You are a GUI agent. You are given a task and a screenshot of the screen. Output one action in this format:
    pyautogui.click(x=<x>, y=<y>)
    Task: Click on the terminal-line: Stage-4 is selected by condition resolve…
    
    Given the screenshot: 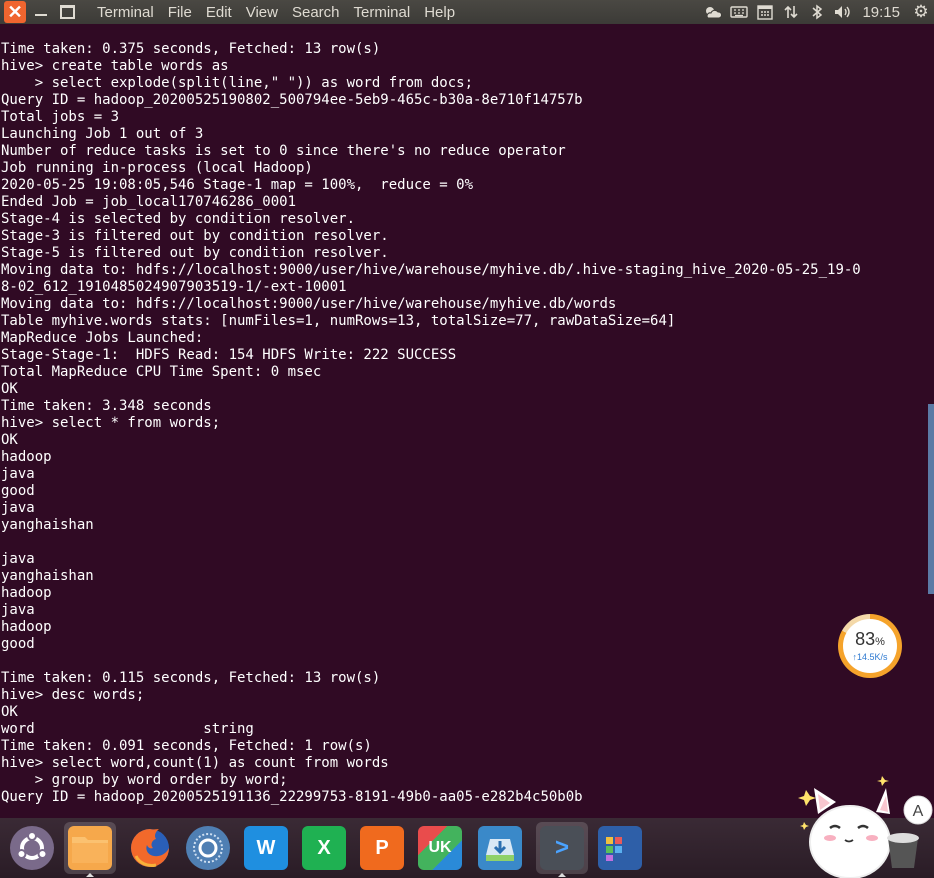 What is the action you would take?
    pyautogui.click(x=178, y=219)
    